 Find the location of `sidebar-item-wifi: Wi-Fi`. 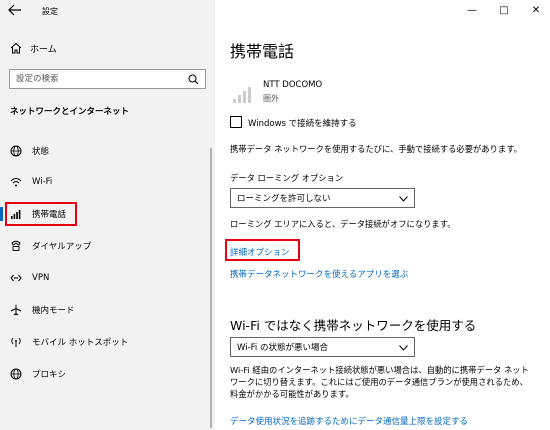

sidebar-item-wifi: Wi-Fi is located at coordinates (107, 182).